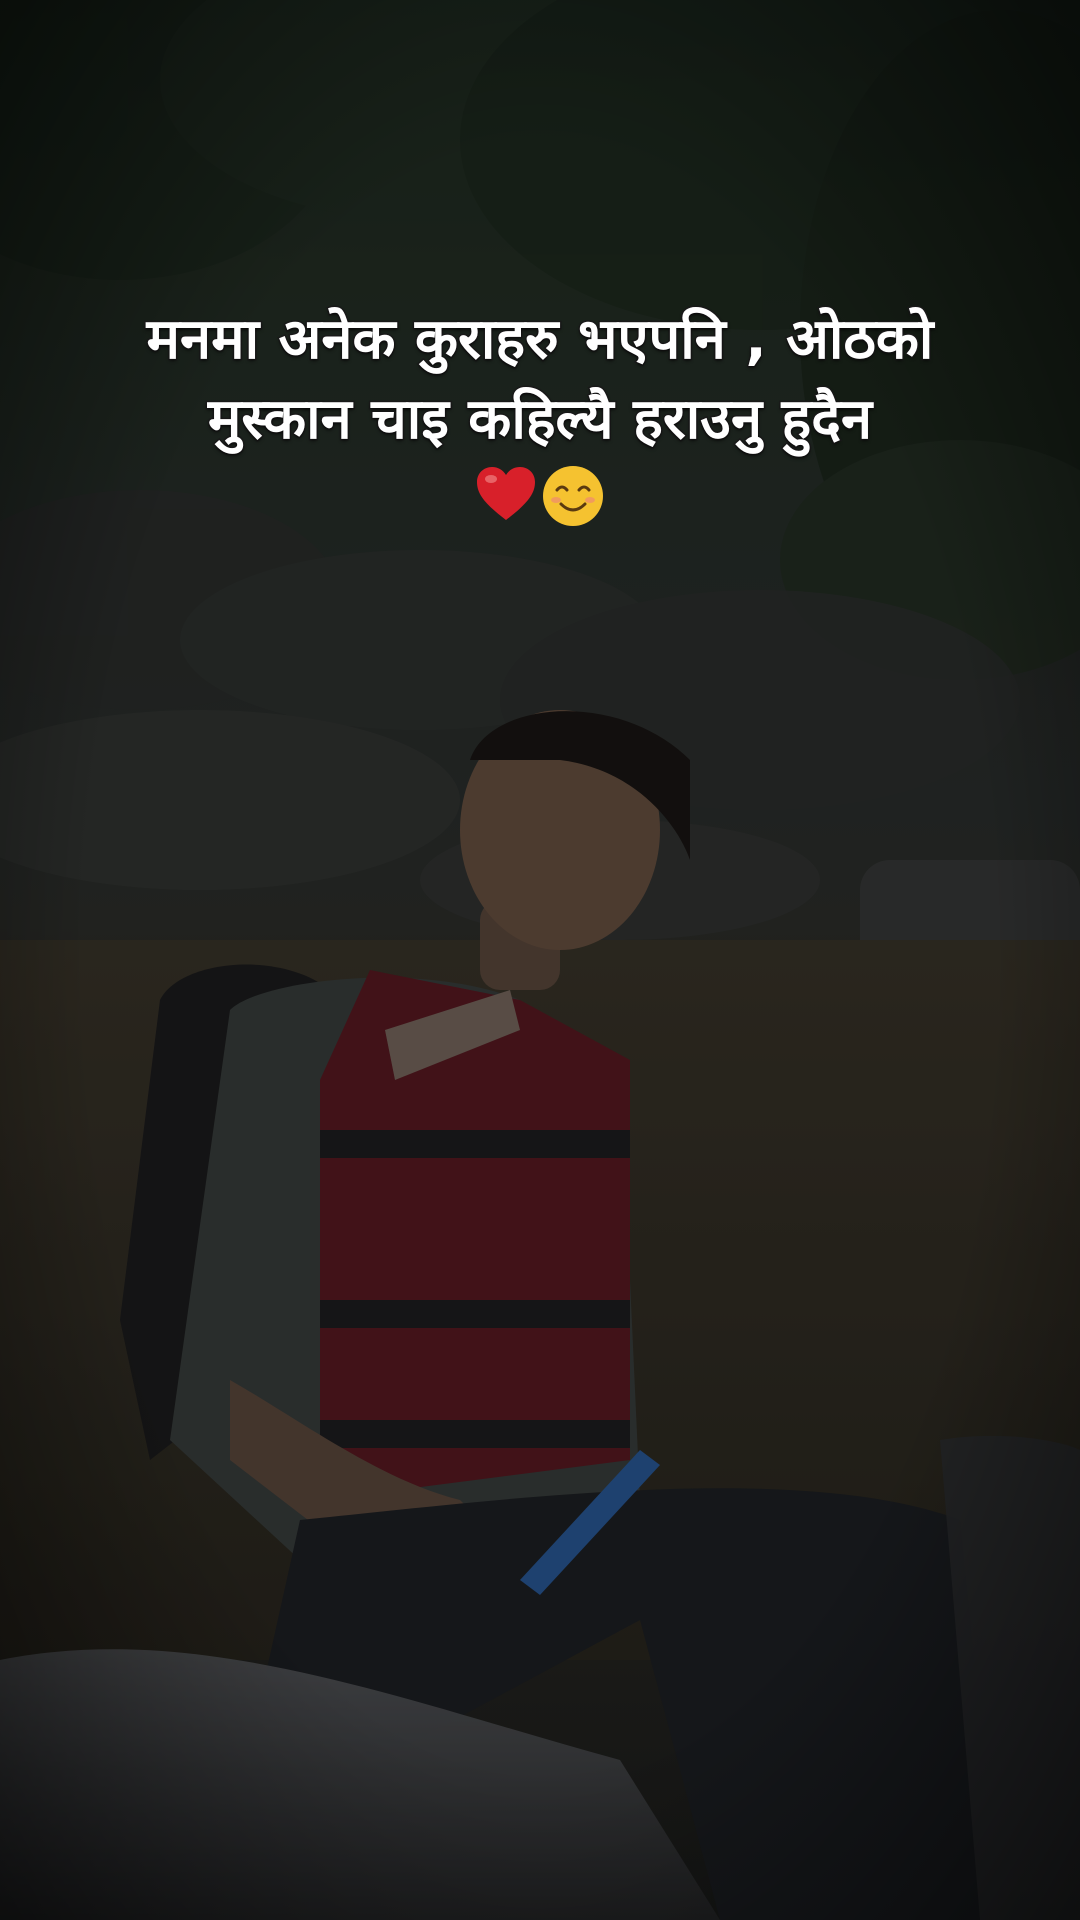 This screenshot has width=1080, height=1920. What do you see at coordinates (573, 496) in the screenshot?
I see `smiling-face-emoji-icon` at bounding box center [573, 496].